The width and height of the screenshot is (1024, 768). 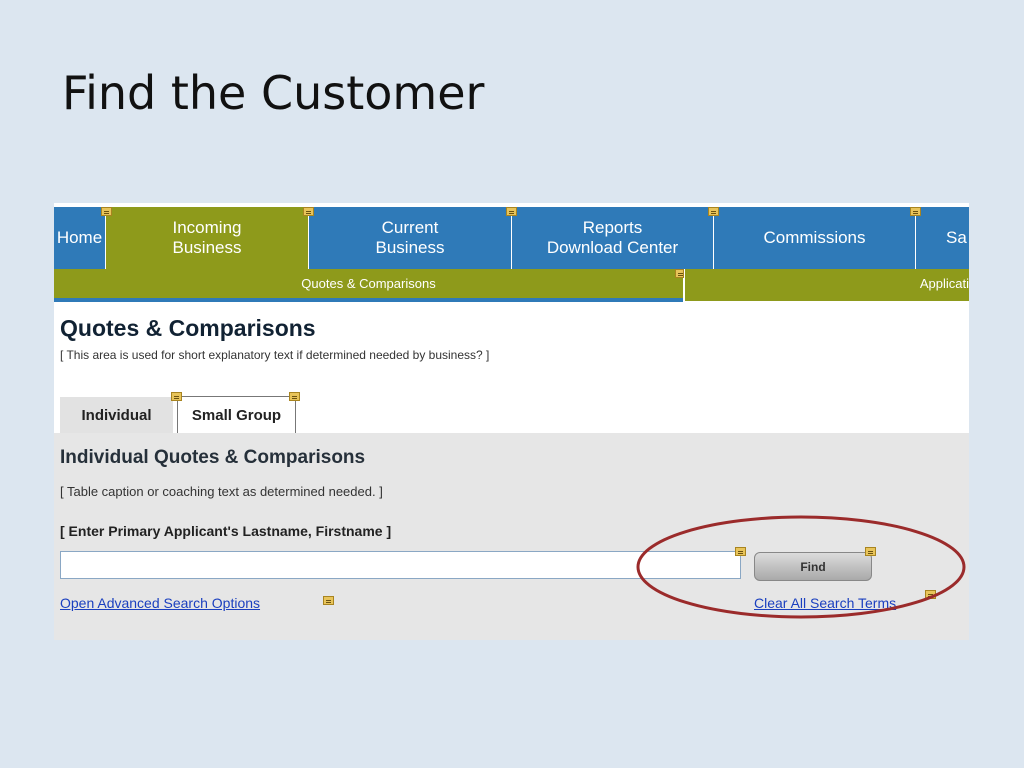 I want to click on nav-home-label: Home, so click(x=79, y=237).